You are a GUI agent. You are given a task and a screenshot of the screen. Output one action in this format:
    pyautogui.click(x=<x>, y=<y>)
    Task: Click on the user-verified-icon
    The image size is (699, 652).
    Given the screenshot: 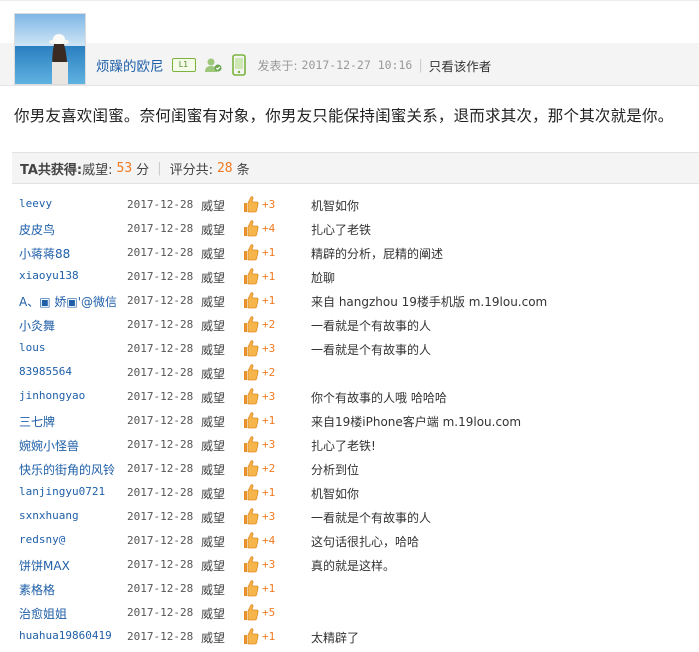 What is the action you would take?
    pyautogui.click(x=213, y=65)
    